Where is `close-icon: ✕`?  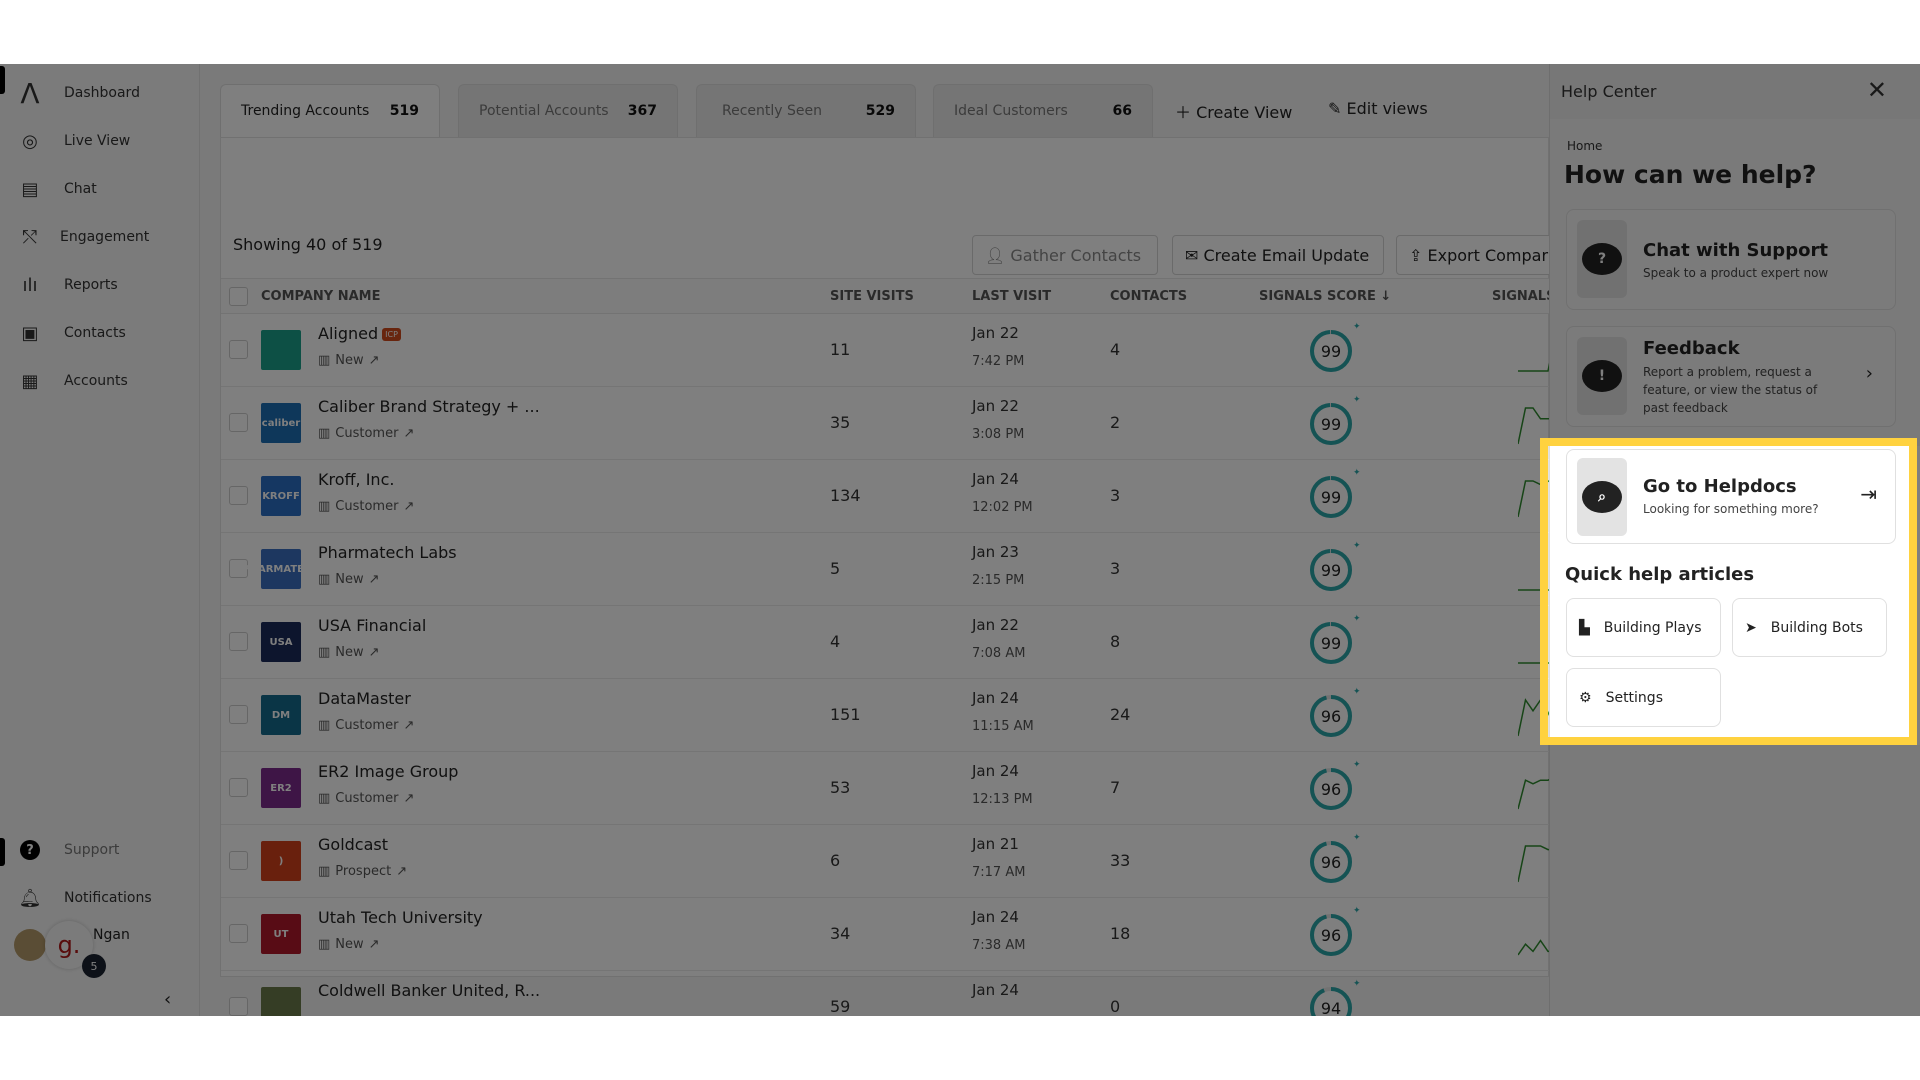
close-icon: ✕ is located at coordinates (1877, 90).